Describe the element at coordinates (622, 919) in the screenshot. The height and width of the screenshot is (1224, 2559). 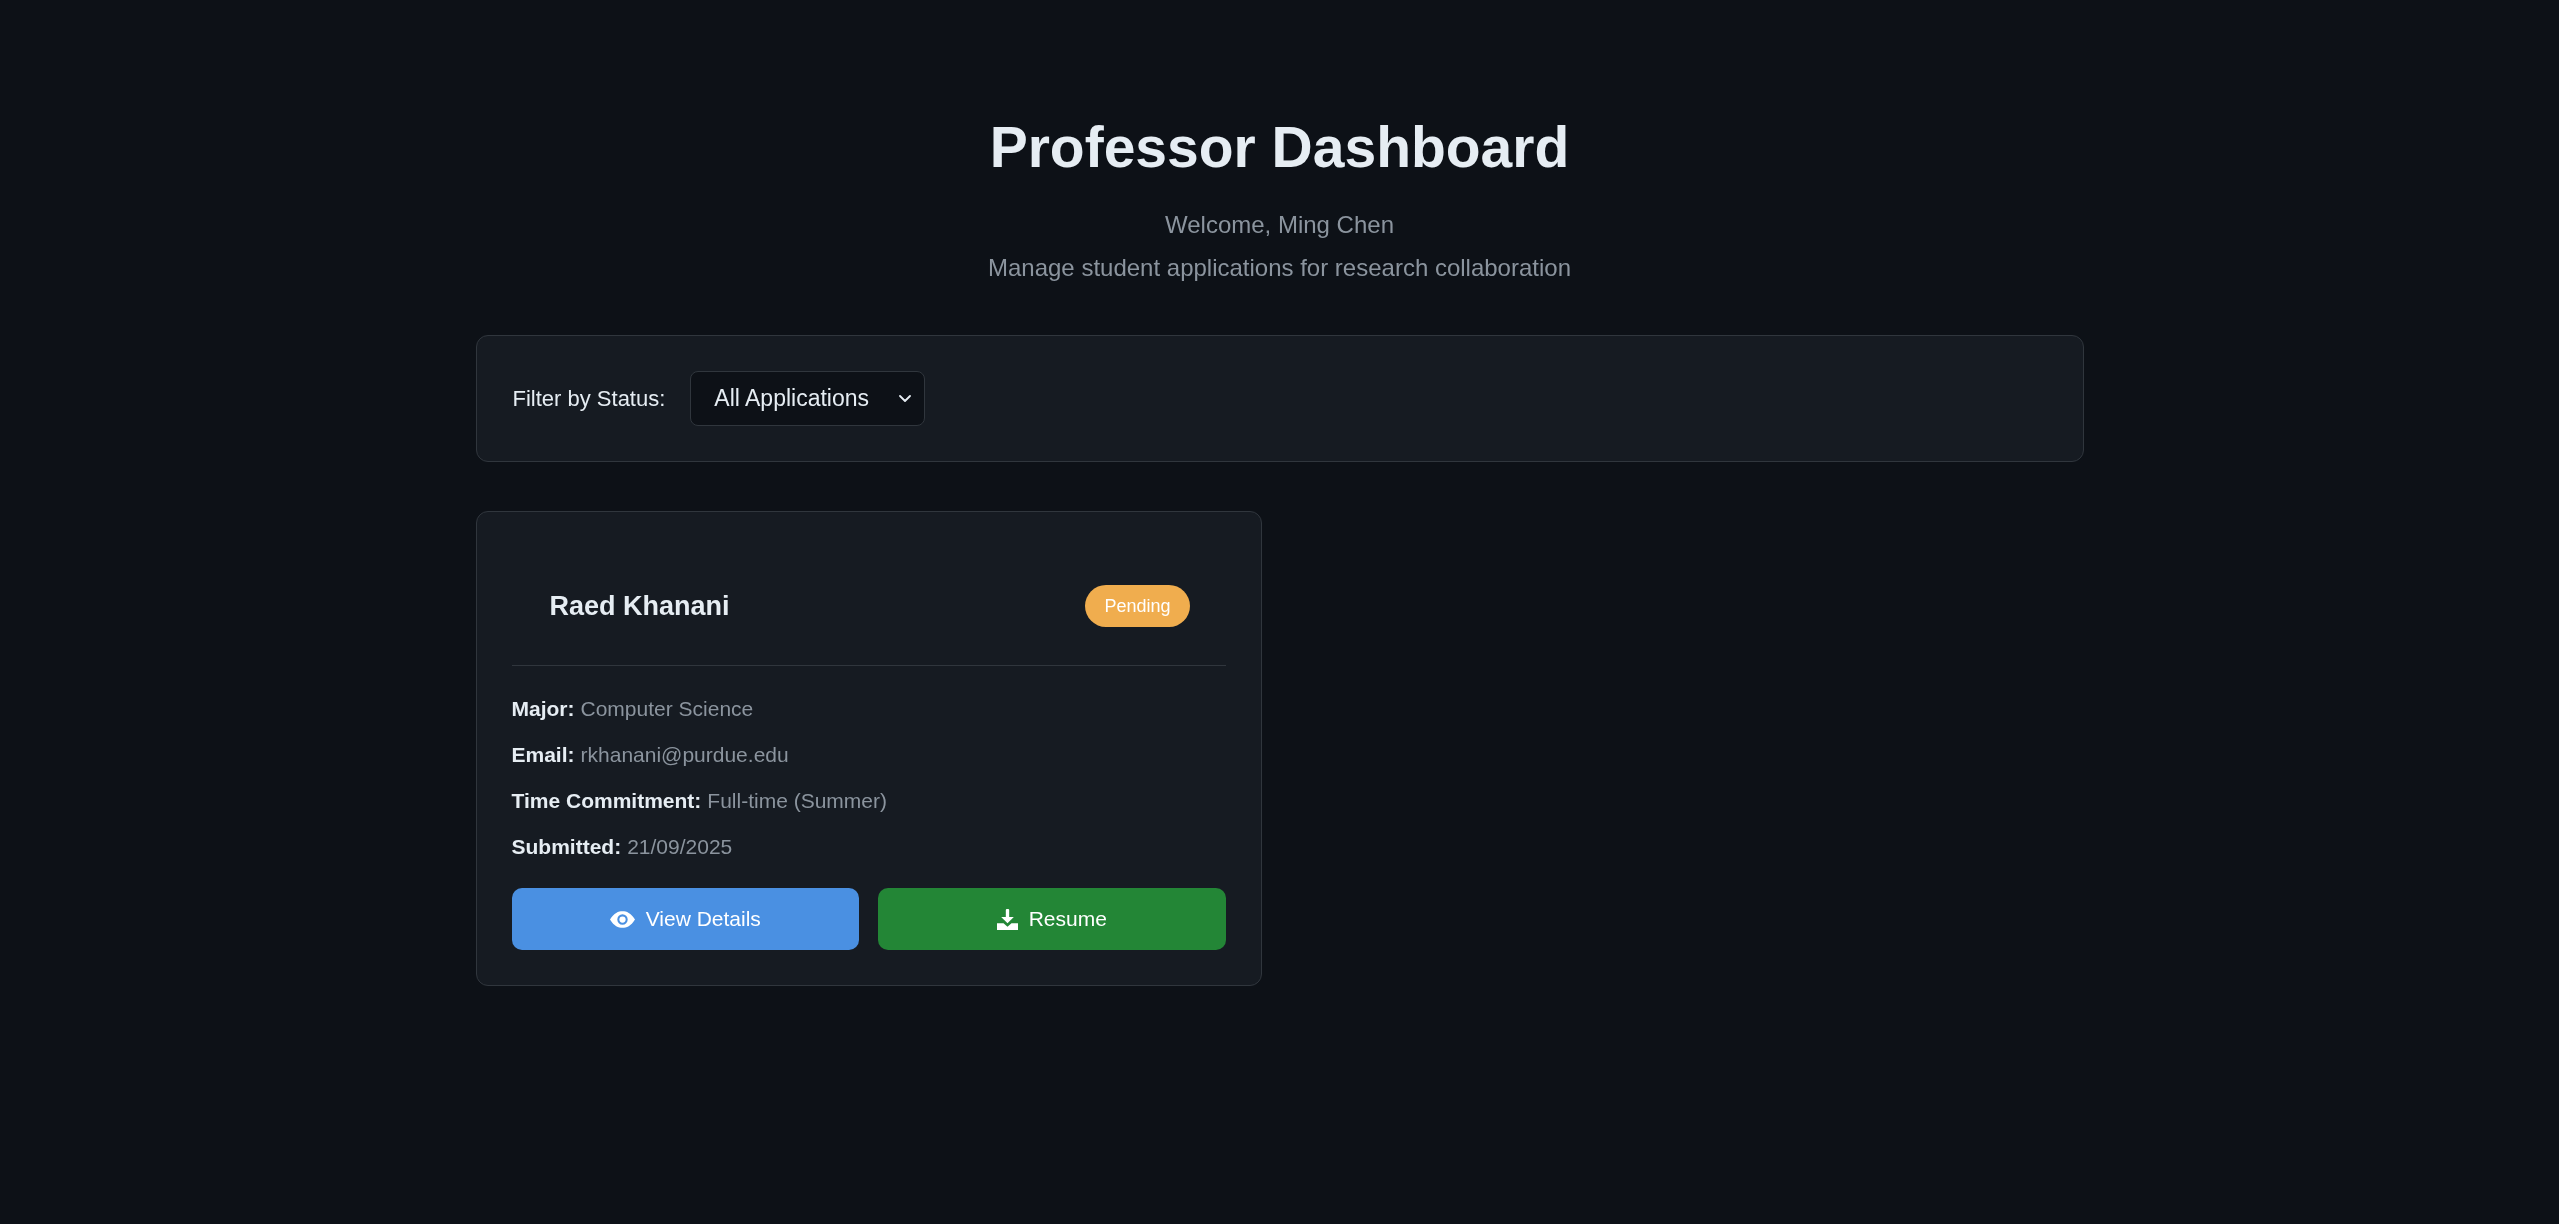
I see `eye-icon` at that location.